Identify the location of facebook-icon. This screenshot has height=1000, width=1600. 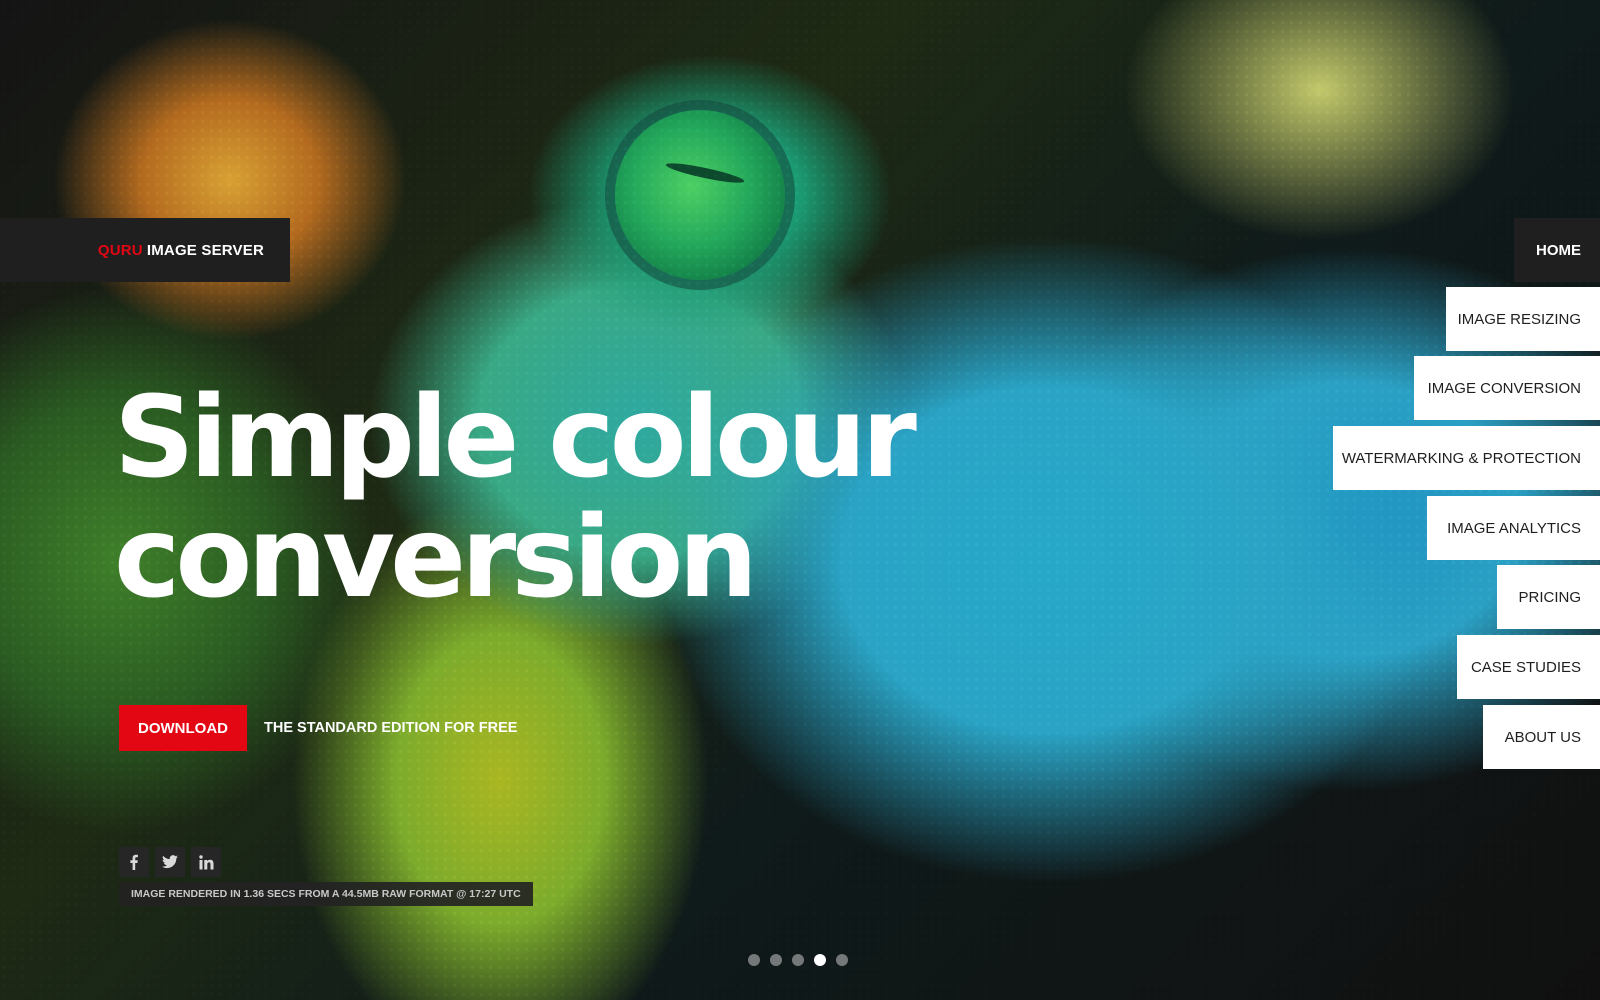
(134, 862).